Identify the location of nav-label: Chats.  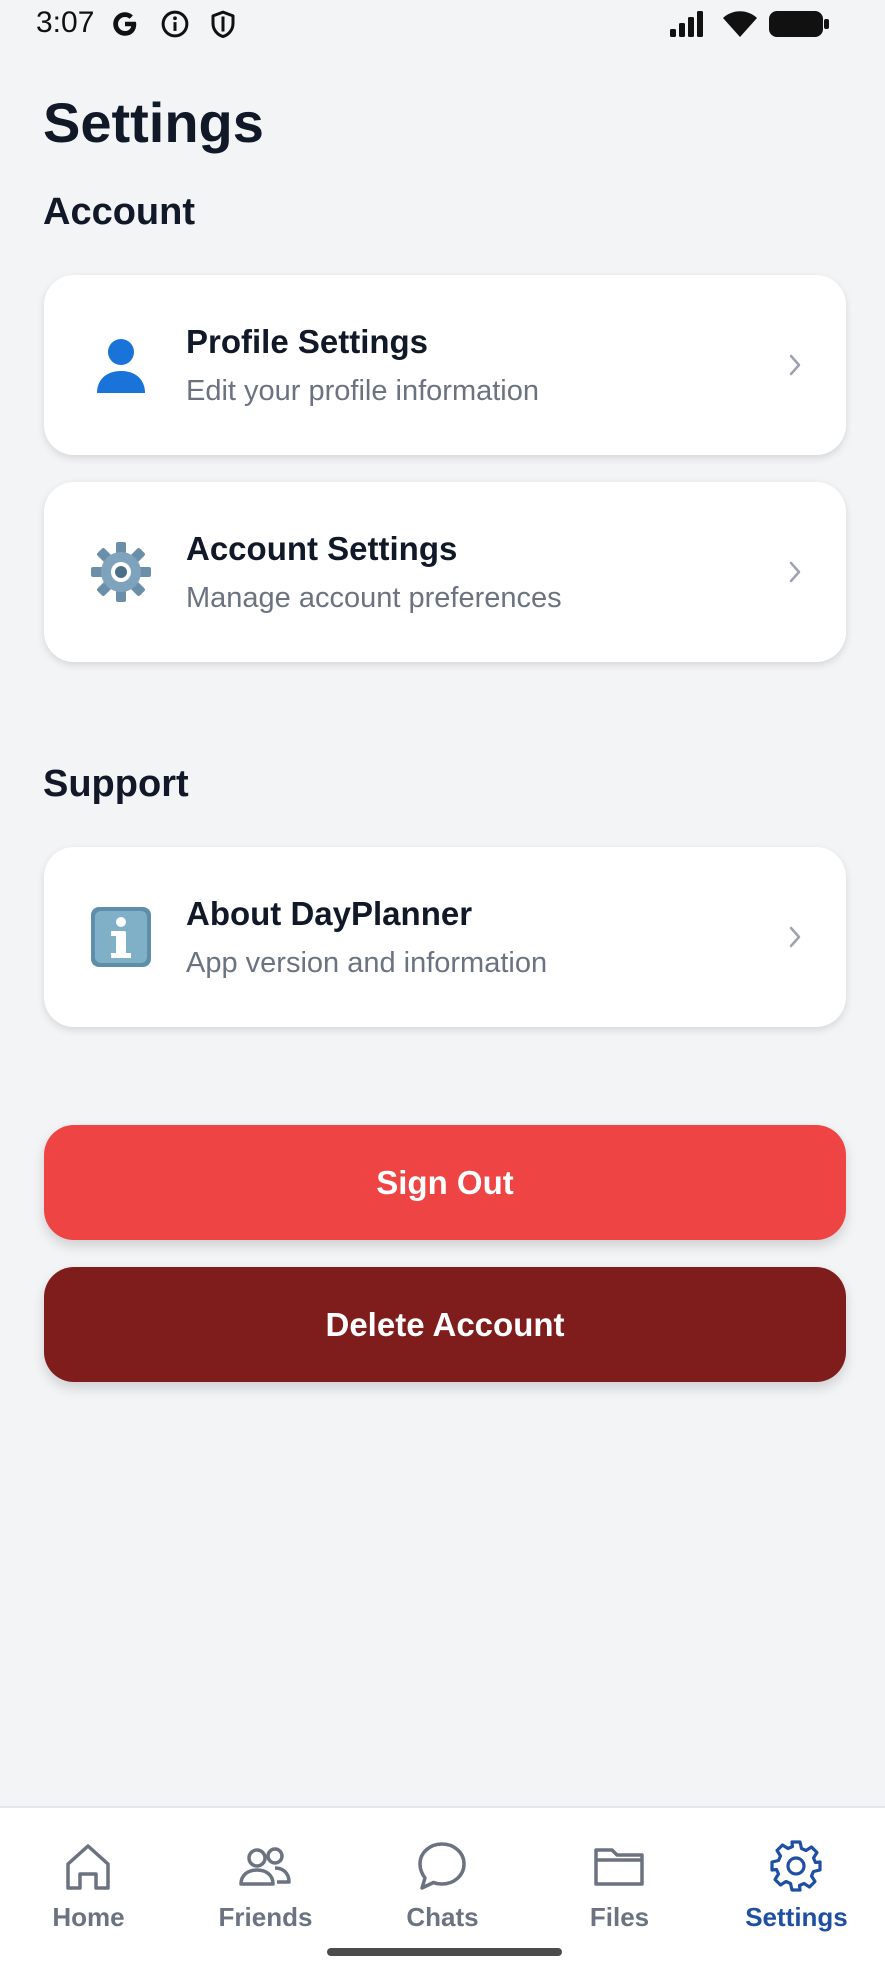
(442, 1917).